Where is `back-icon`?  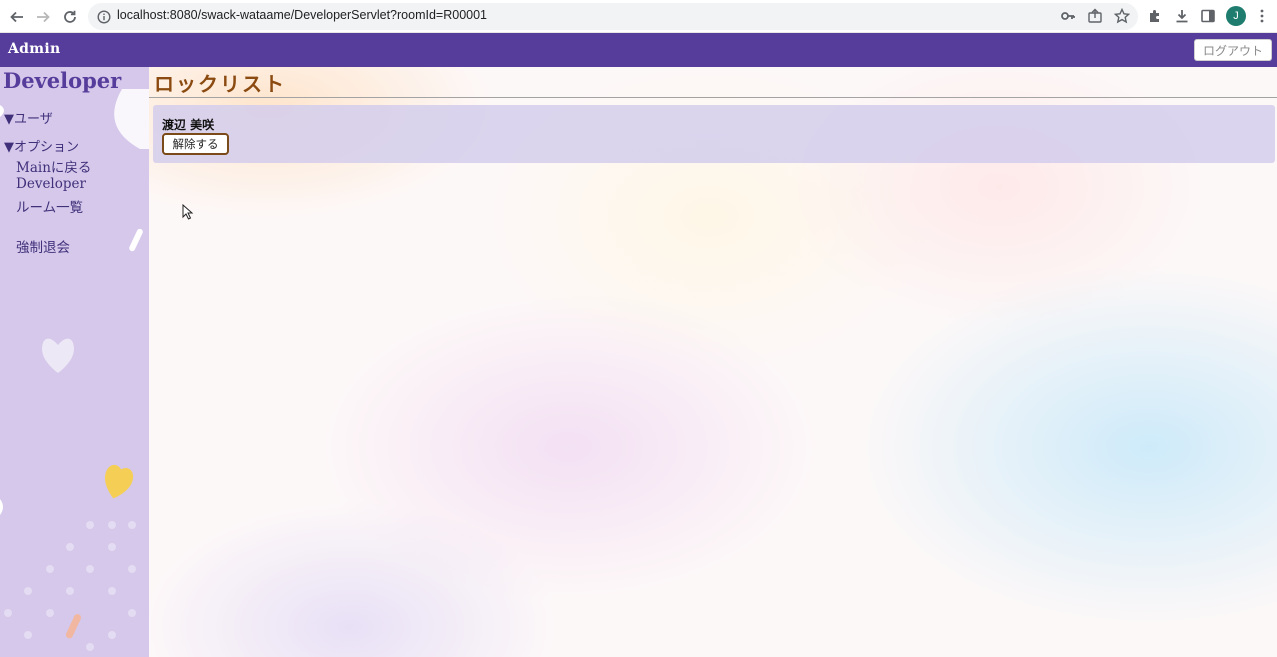 back-icon is located at coordinates (17, 17).